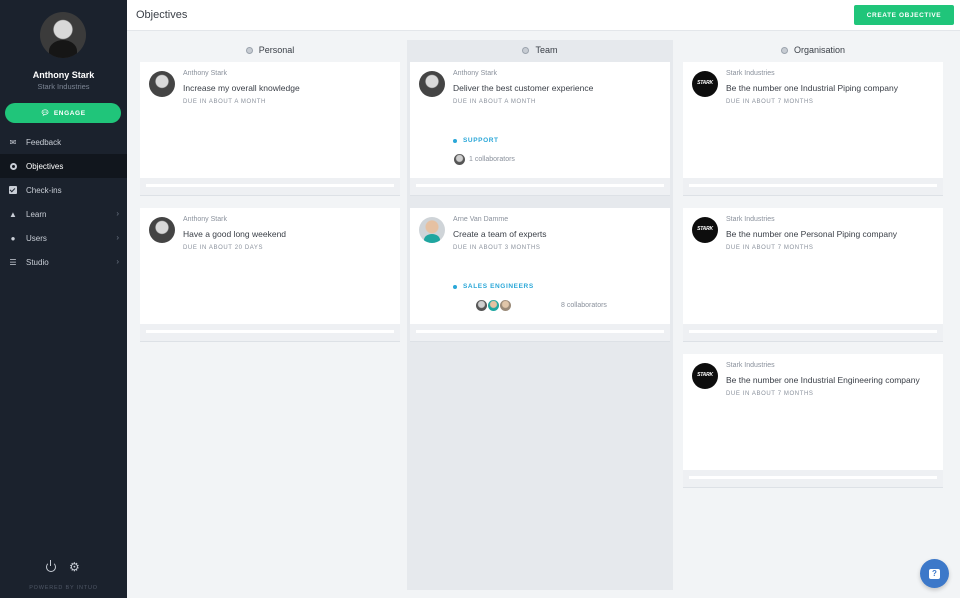  What do you see at coordinates (241, 88) in the screenshot?
I see `objective-title: Increase my overall knowledge` at bounding box center [241, 88].